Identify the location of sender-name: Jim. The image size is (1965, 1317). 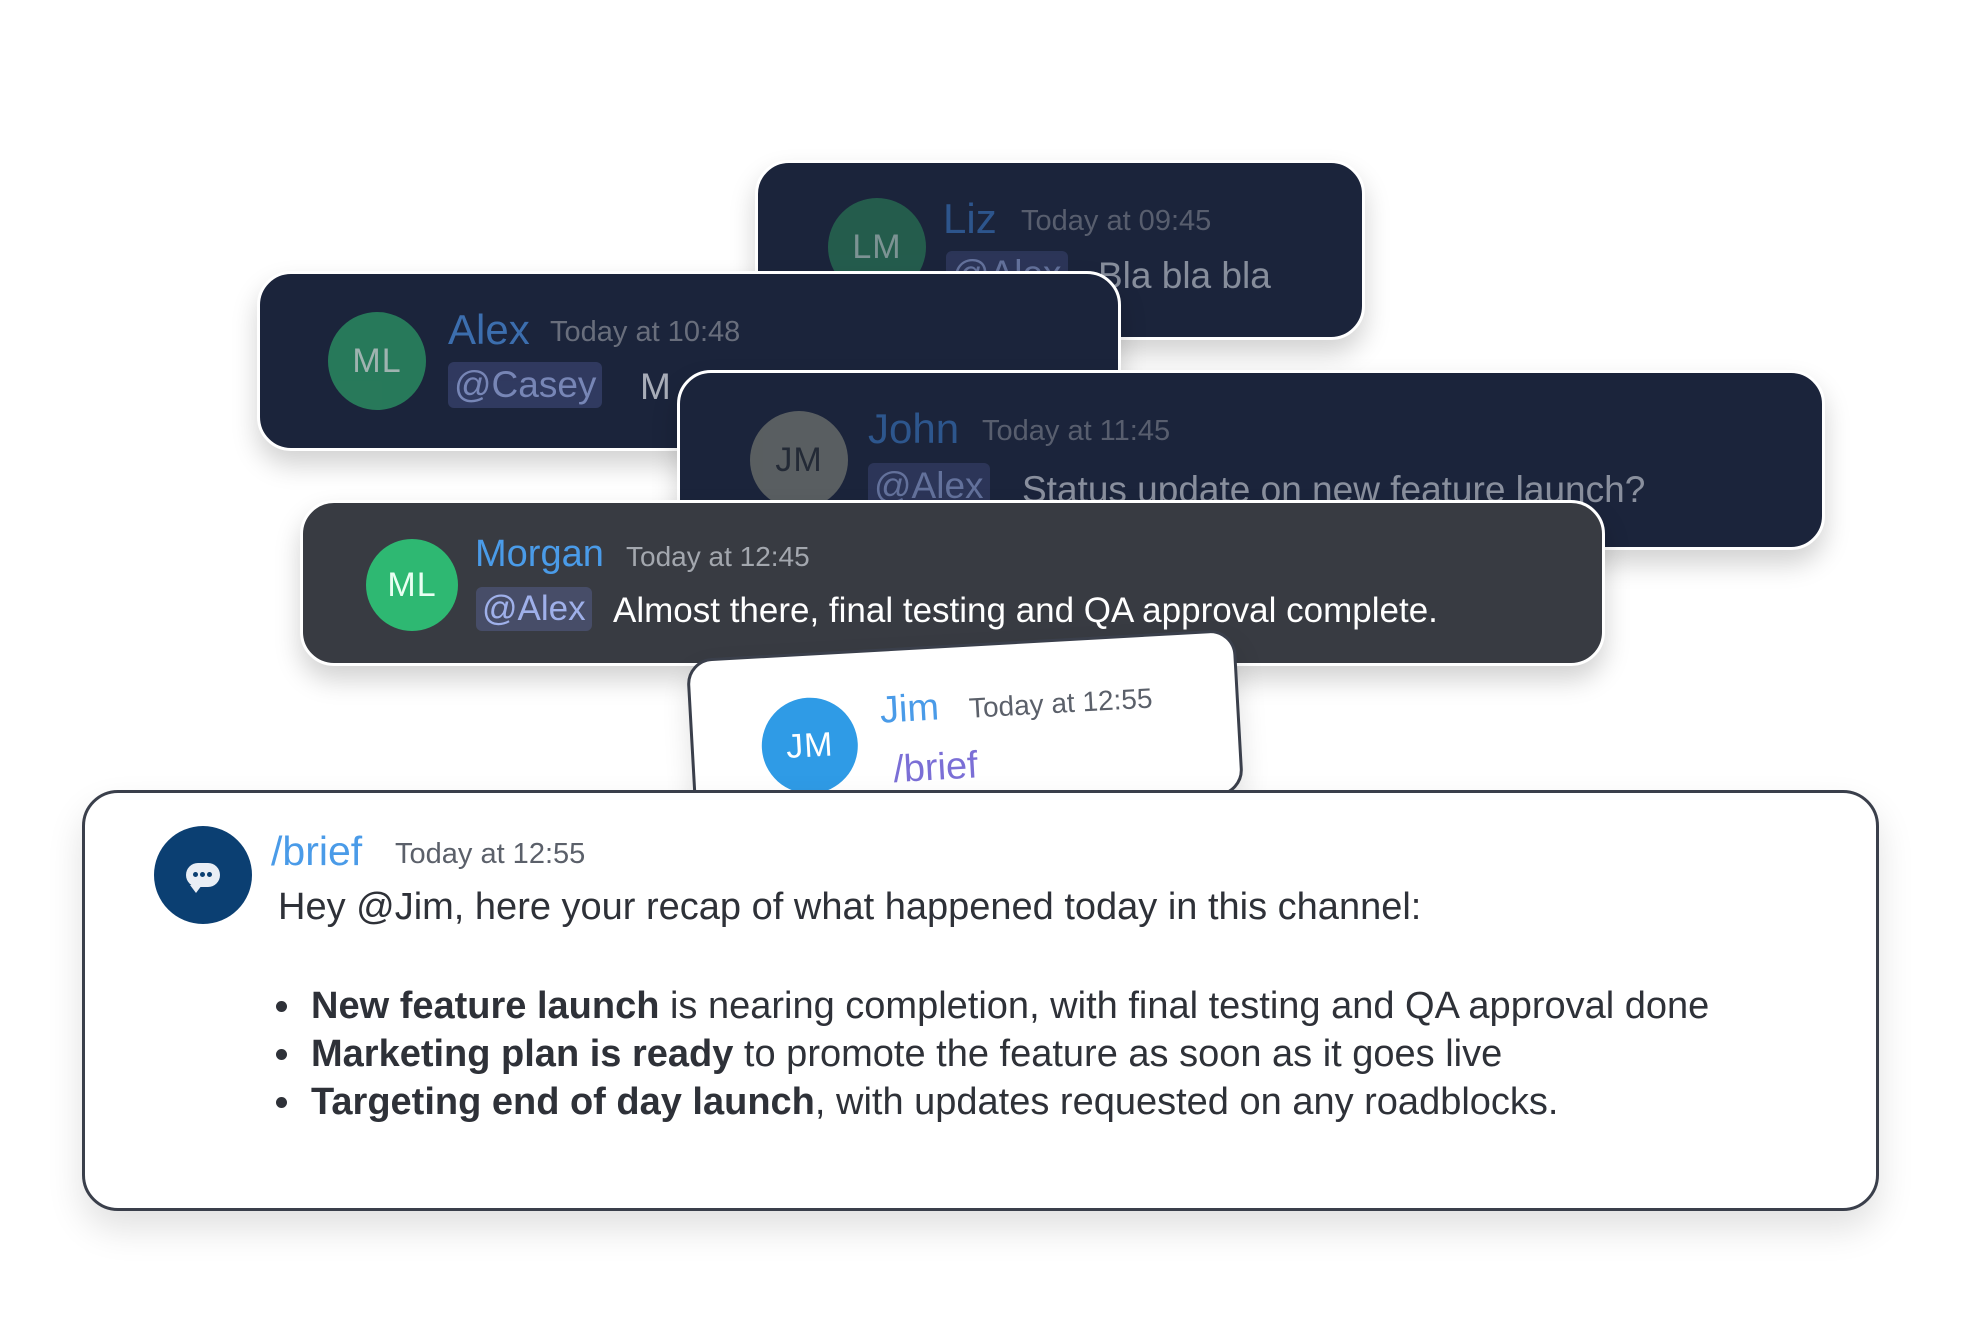
(909, 709).